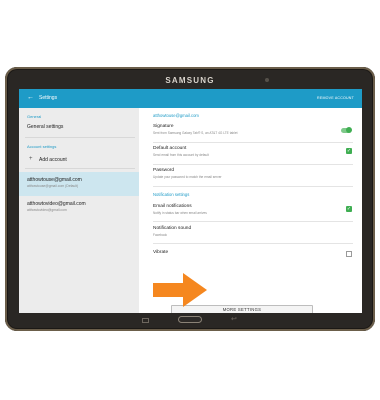 The width and height of the screenshot is (380, 400). What do you see at coordinates (349, 254) in the screenshot?
I see `vibrate-checkbox` at bounding box center [349, 254].